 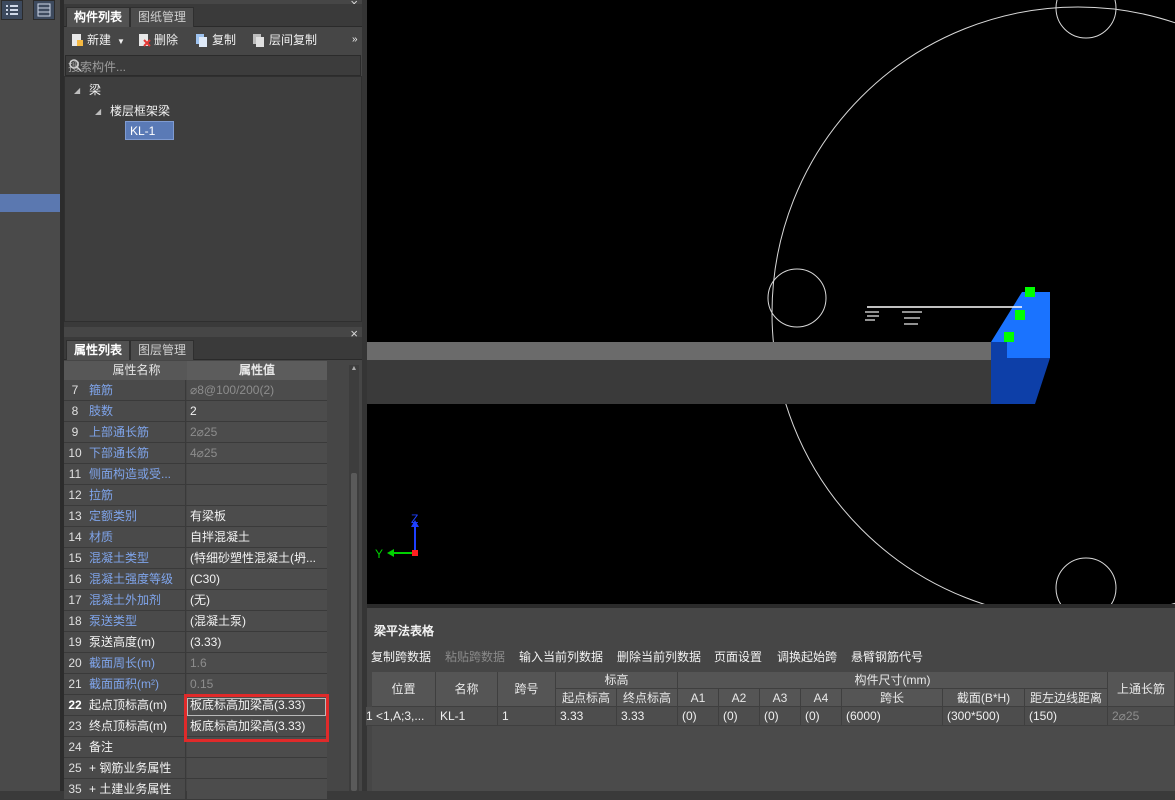 What do you see at coordinates (30, 203) in the screenshot?
I see `left-selected-row` at bounding box center [30, 203].